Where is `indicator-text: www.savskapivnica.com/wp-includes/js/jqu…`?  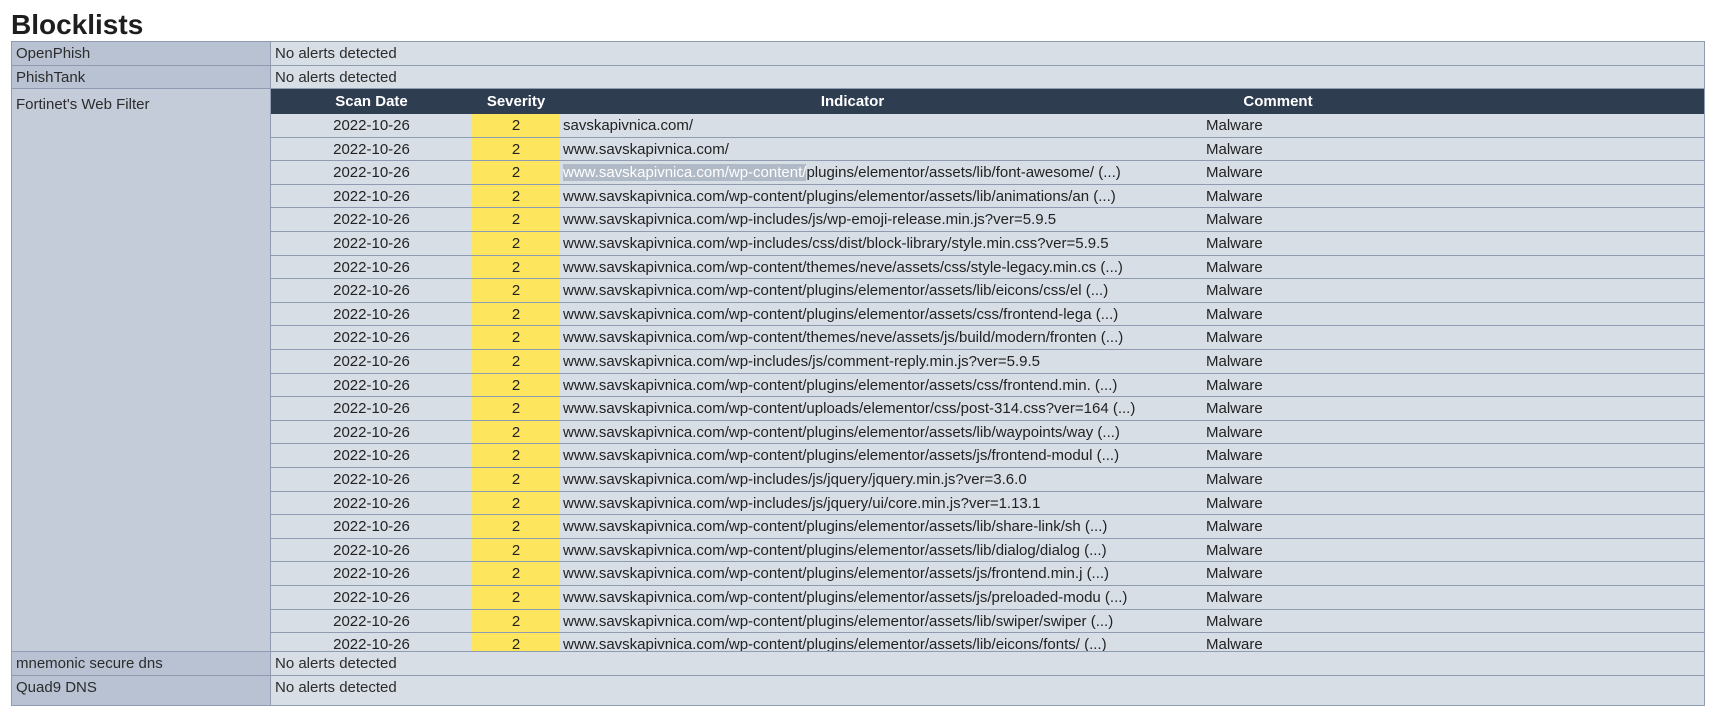 indicator-text: www.savskapivnica.com/wp-includes/js/jqu… is located at coordinates (795, 479).